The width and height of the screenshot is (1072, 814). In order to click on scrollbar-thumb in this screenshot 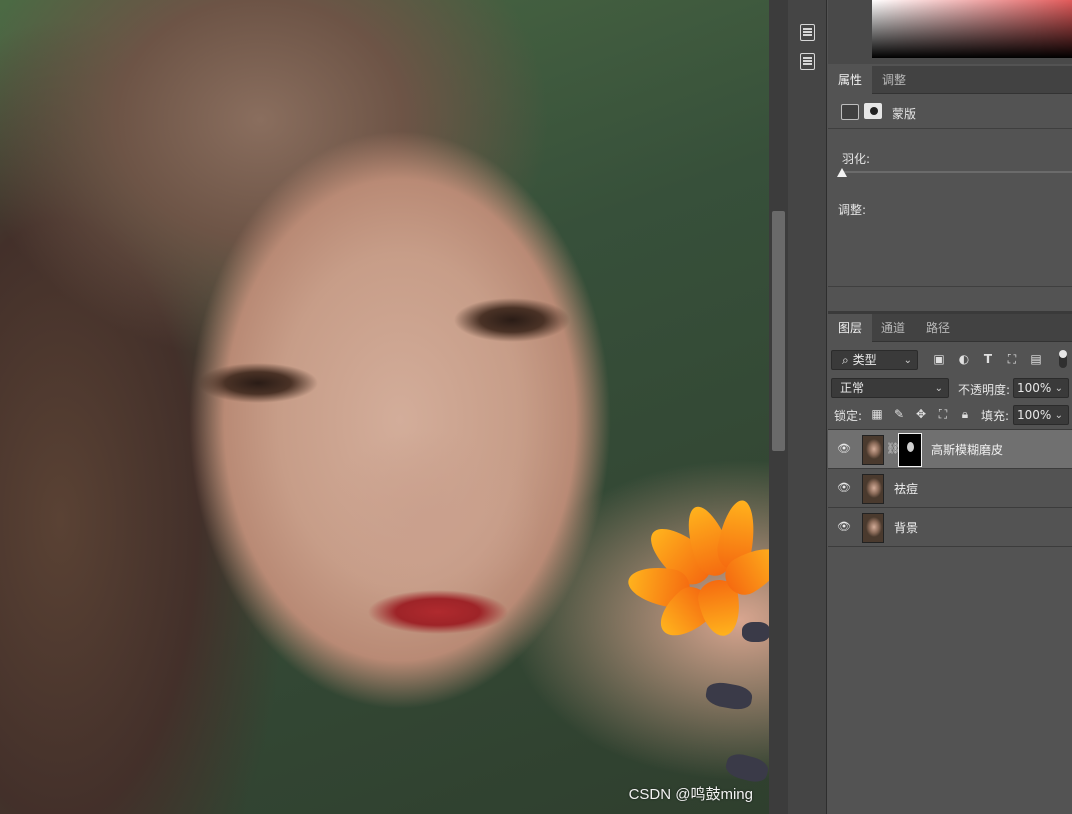, I will do `click(778, 331)`.